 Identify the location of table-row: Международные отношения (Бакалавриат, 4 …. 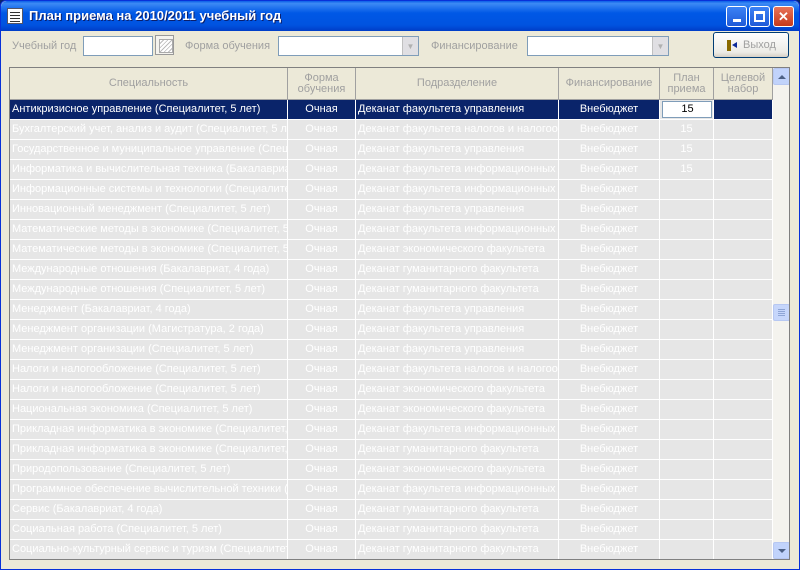
(391, 270).